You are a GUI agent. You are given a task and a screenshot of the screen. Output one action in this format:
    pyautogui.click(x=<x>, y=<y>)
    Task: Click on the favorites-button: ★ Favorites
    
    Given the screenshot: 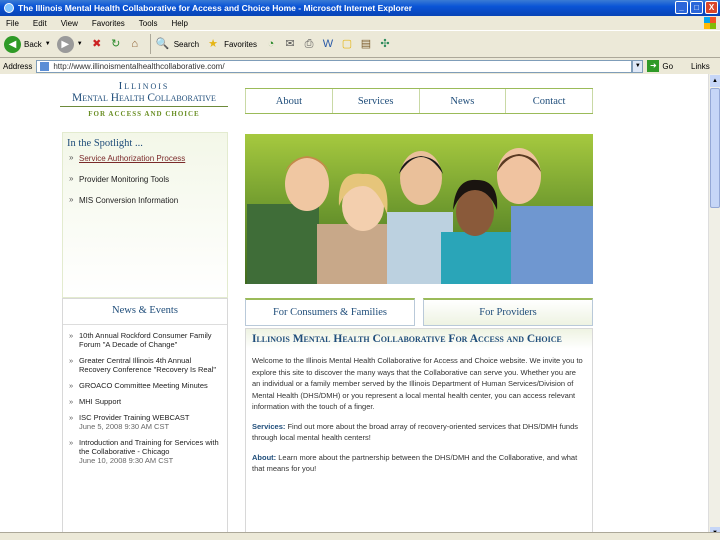 What is the action you would take?
    pyautogui.click(x=231, y=44)
    